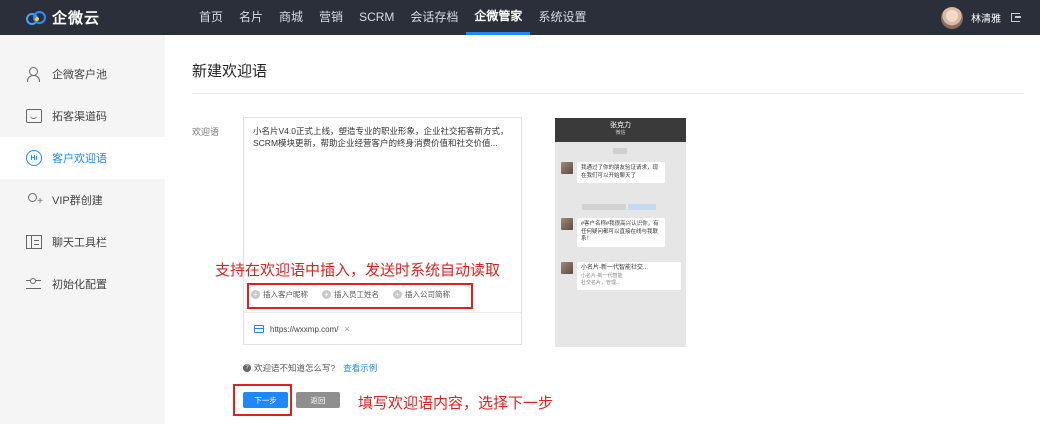 The image size is (1040, 424). What do you see at coordinates (251, 17) in the screenshot?
I see `nav-item-card: 名片` at bounding box center [251, 17].